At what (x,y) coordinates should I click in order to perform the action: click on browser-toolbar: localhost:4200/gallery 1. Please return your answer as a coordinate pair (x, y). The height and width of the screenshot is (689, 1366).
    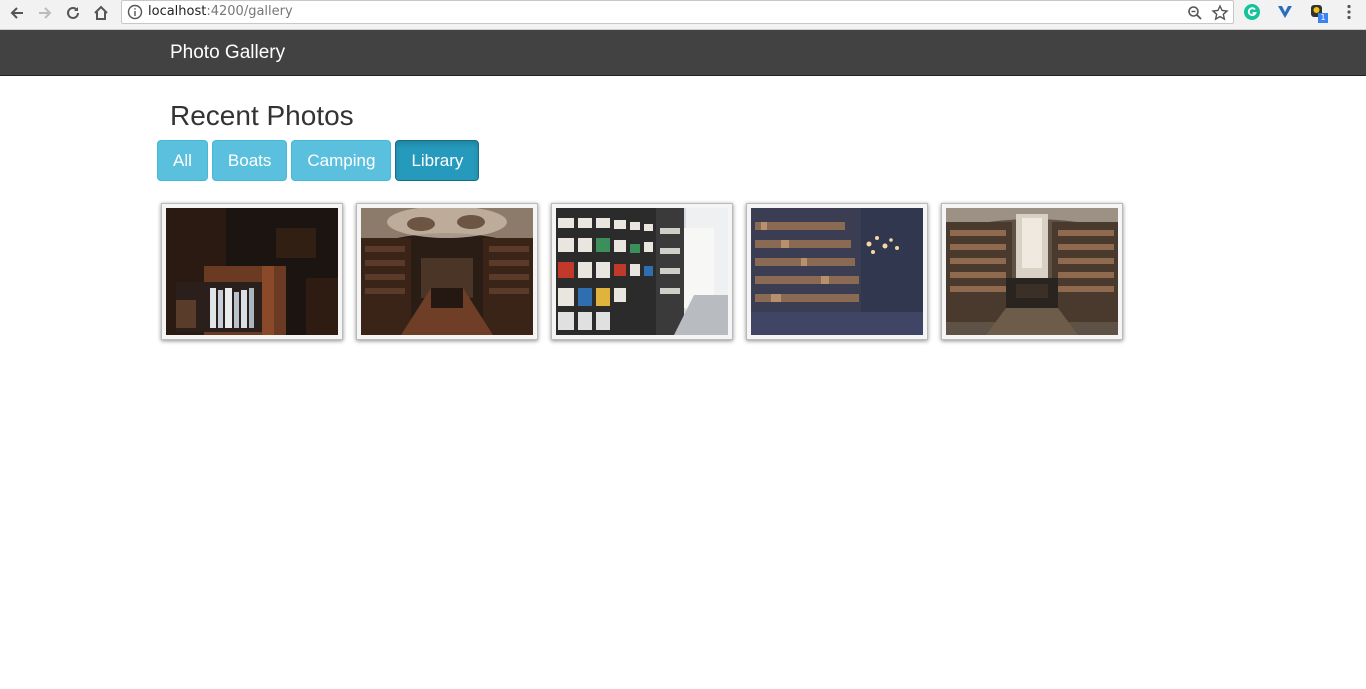
    Looking at the image, I should click on (683, 15).